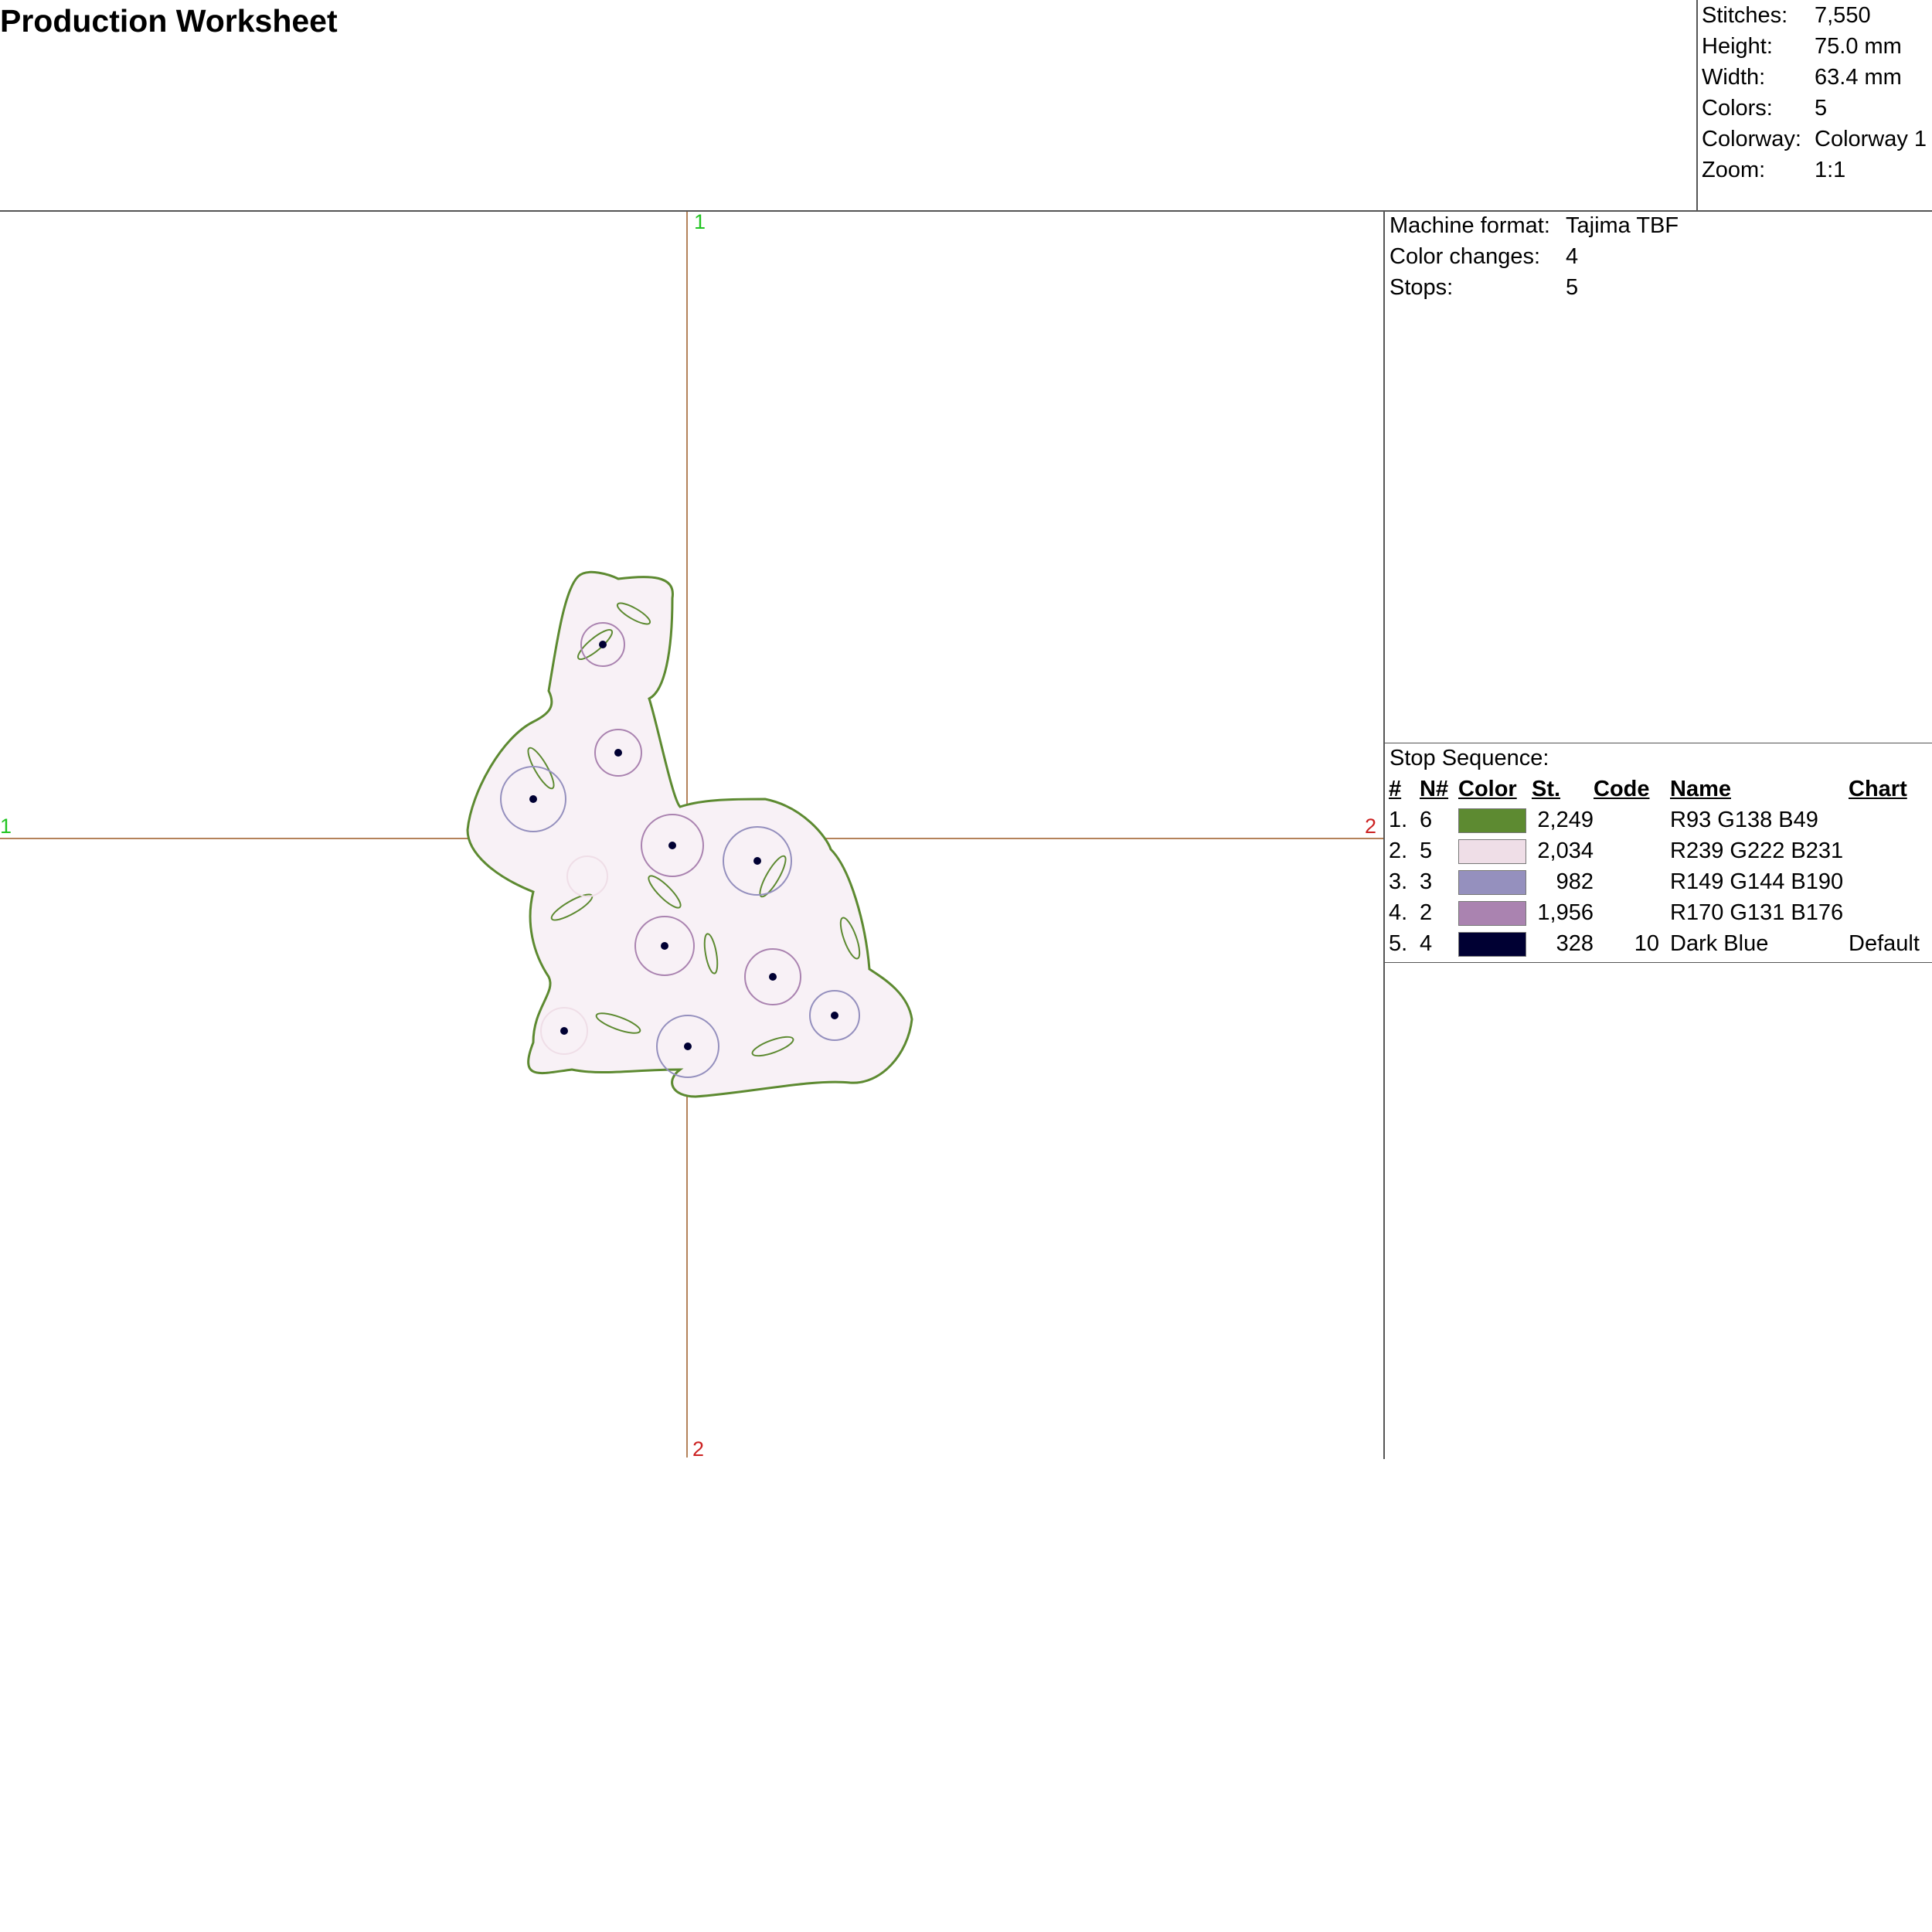 The width and height of the screenshot is (1932, 1932). I want to click on col-needle: N#, so click(1434, 789).